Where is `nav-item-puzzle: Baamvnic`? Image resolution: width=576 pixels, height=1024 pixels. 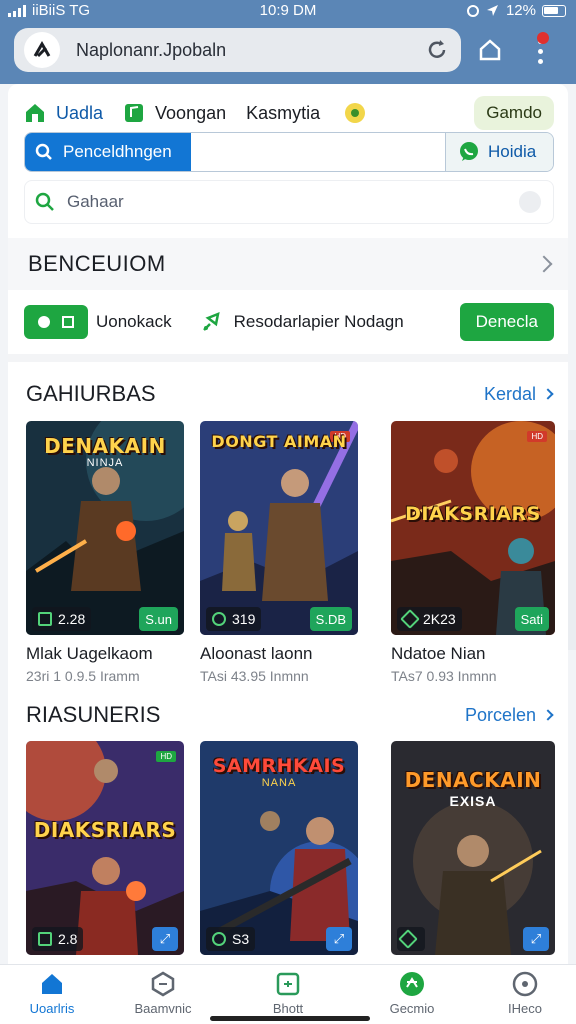
nav-item-puzzle: Baamvnic is located at coordinates (163, 997).